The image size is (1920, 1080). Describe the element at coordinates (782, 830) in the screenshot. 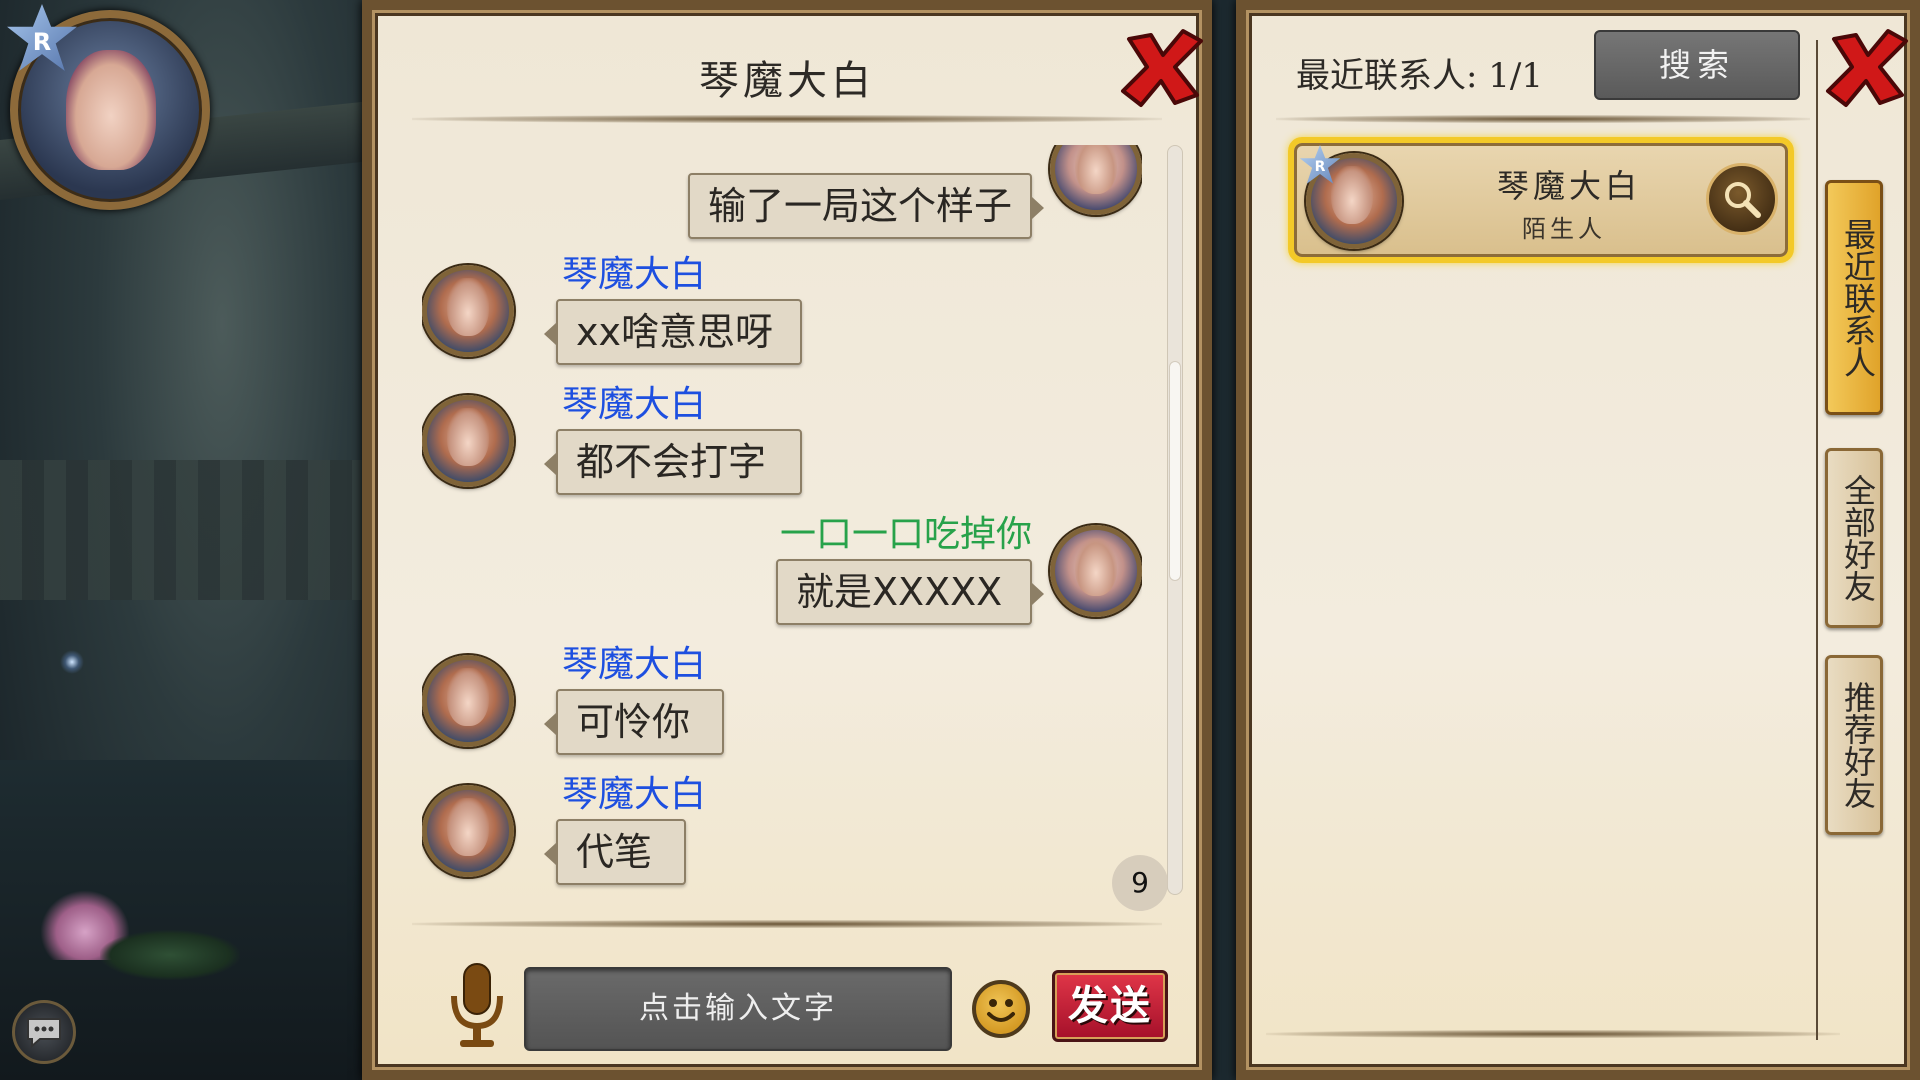

I see `message-item: 琴魔大白 代笔` at that location.